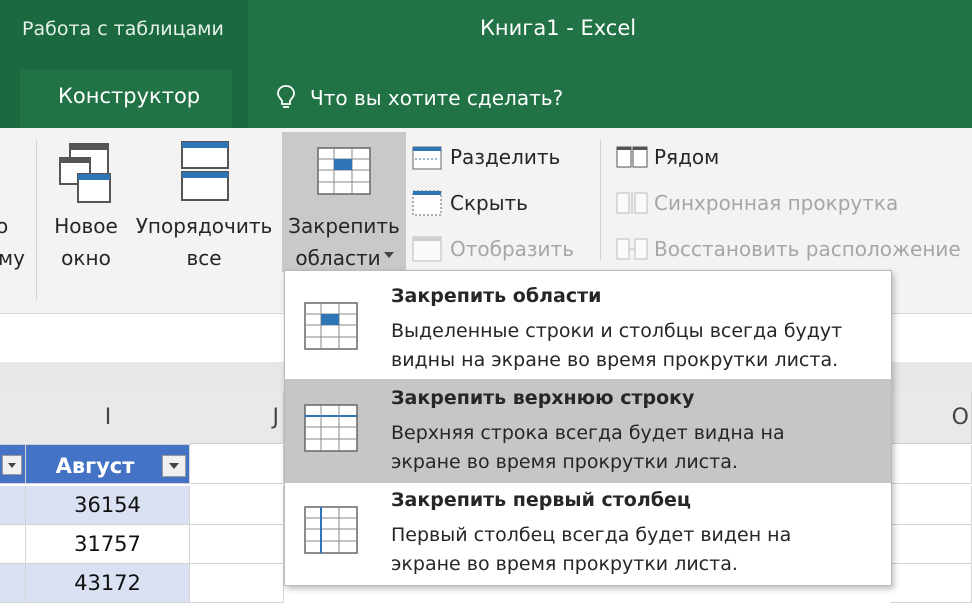 The width and height of the screenshot is (972, 608). Describe the element at coordinates (85, 173) in the screenshot. I see `new-window-icon` at that location.